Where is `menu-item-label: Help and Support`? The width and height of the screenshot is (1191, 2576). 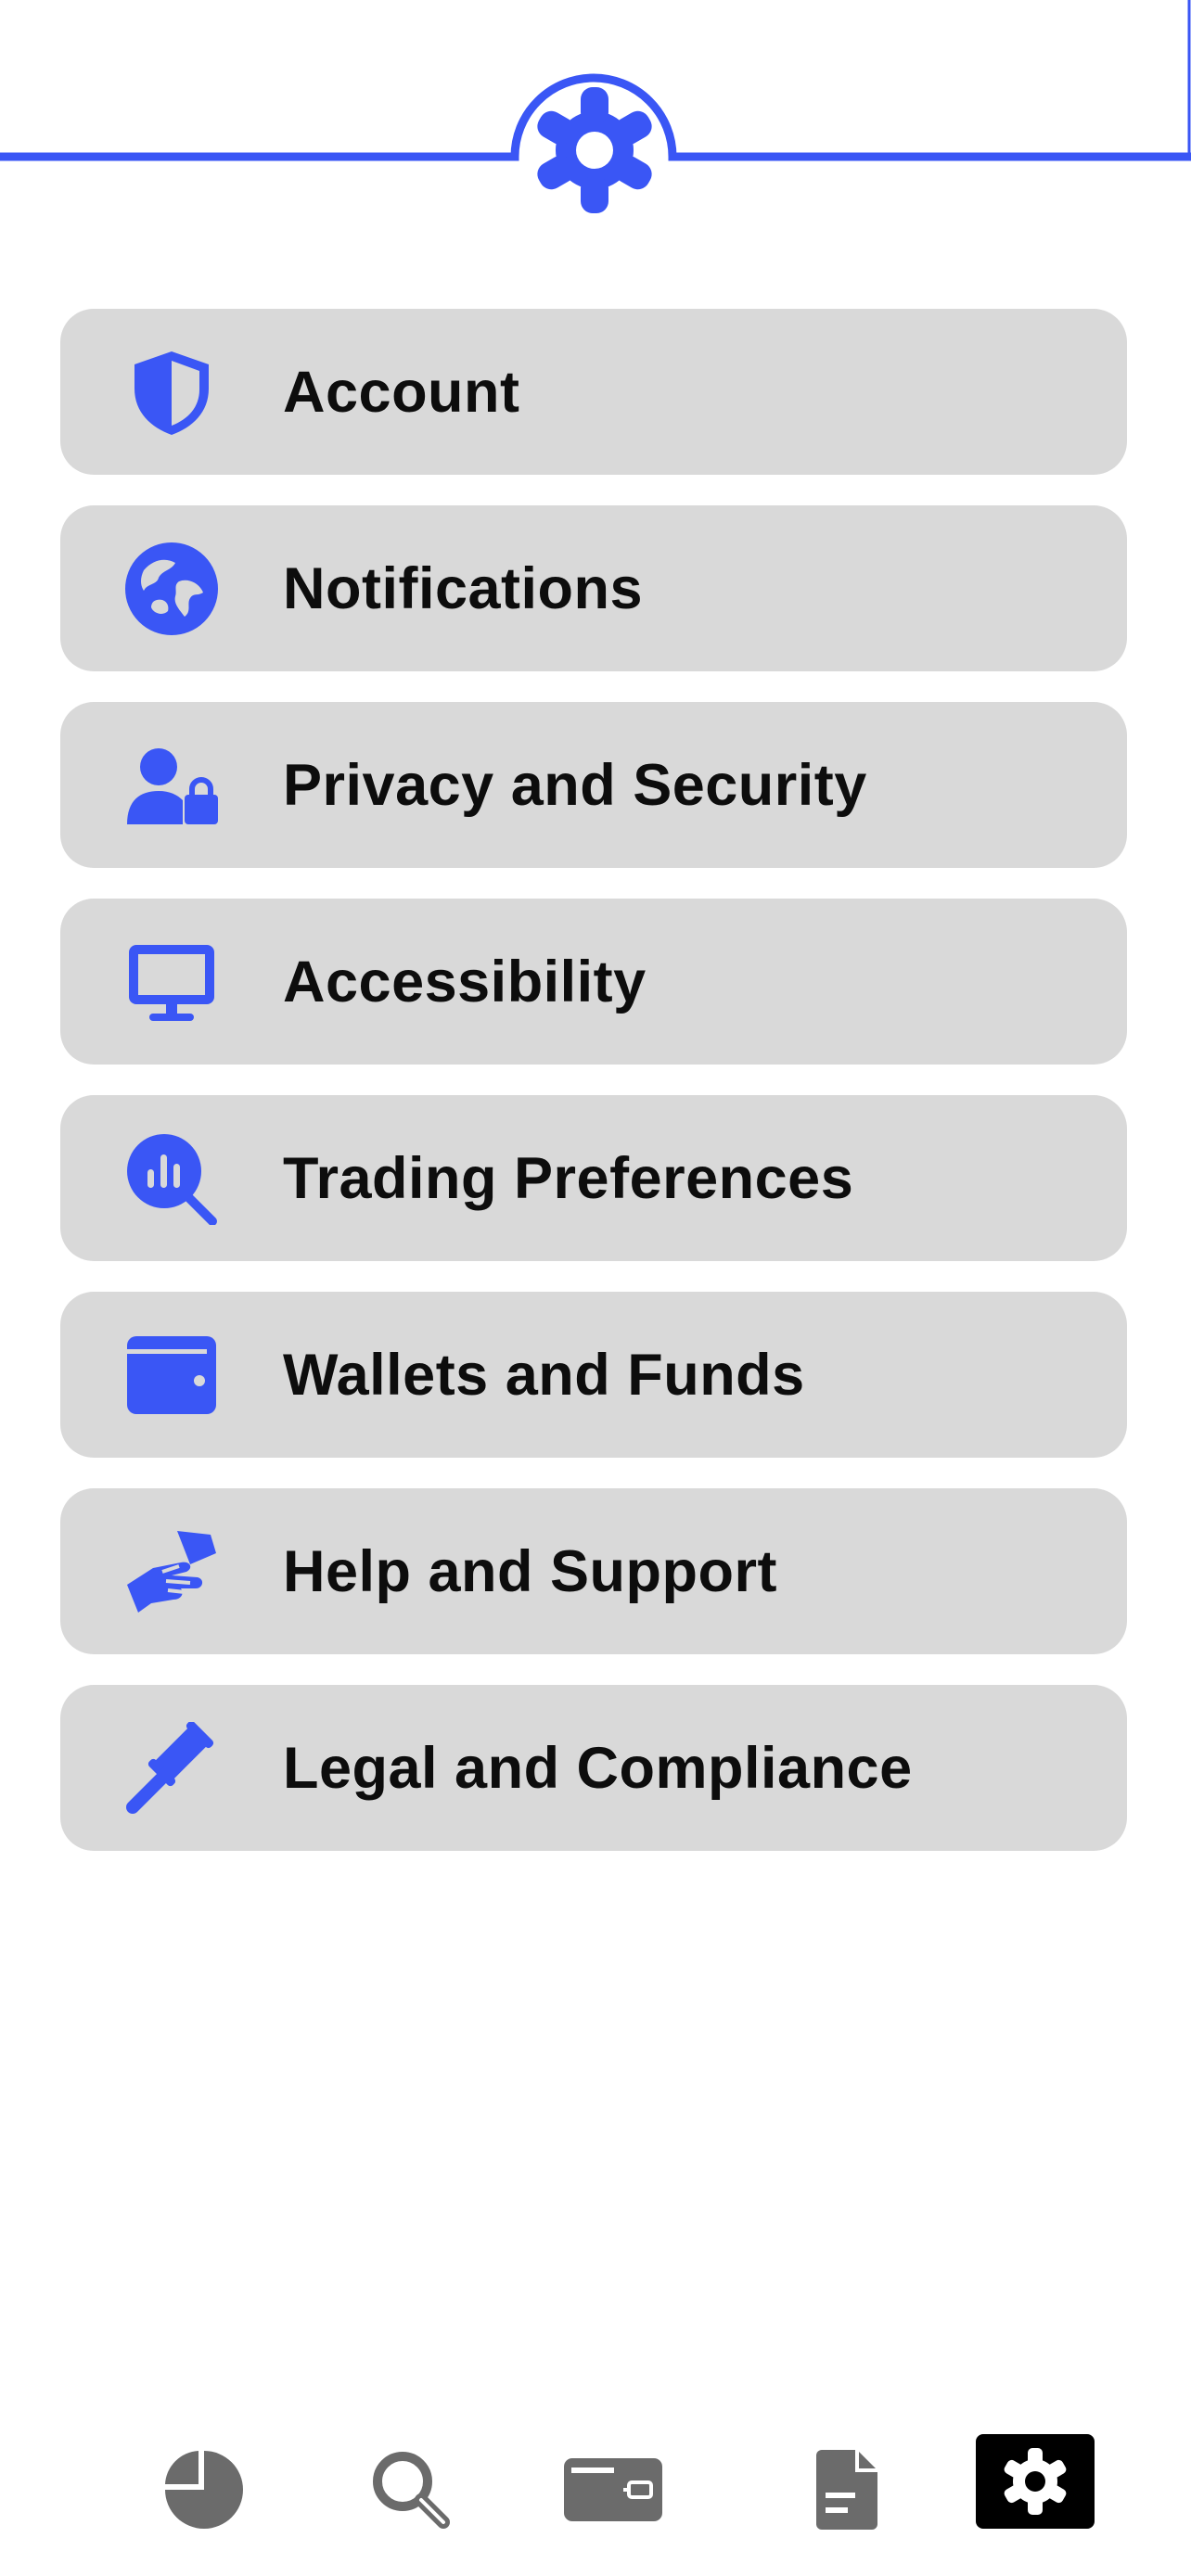 menu-item-label: Help and Support is located at coordinates (530, 1571).